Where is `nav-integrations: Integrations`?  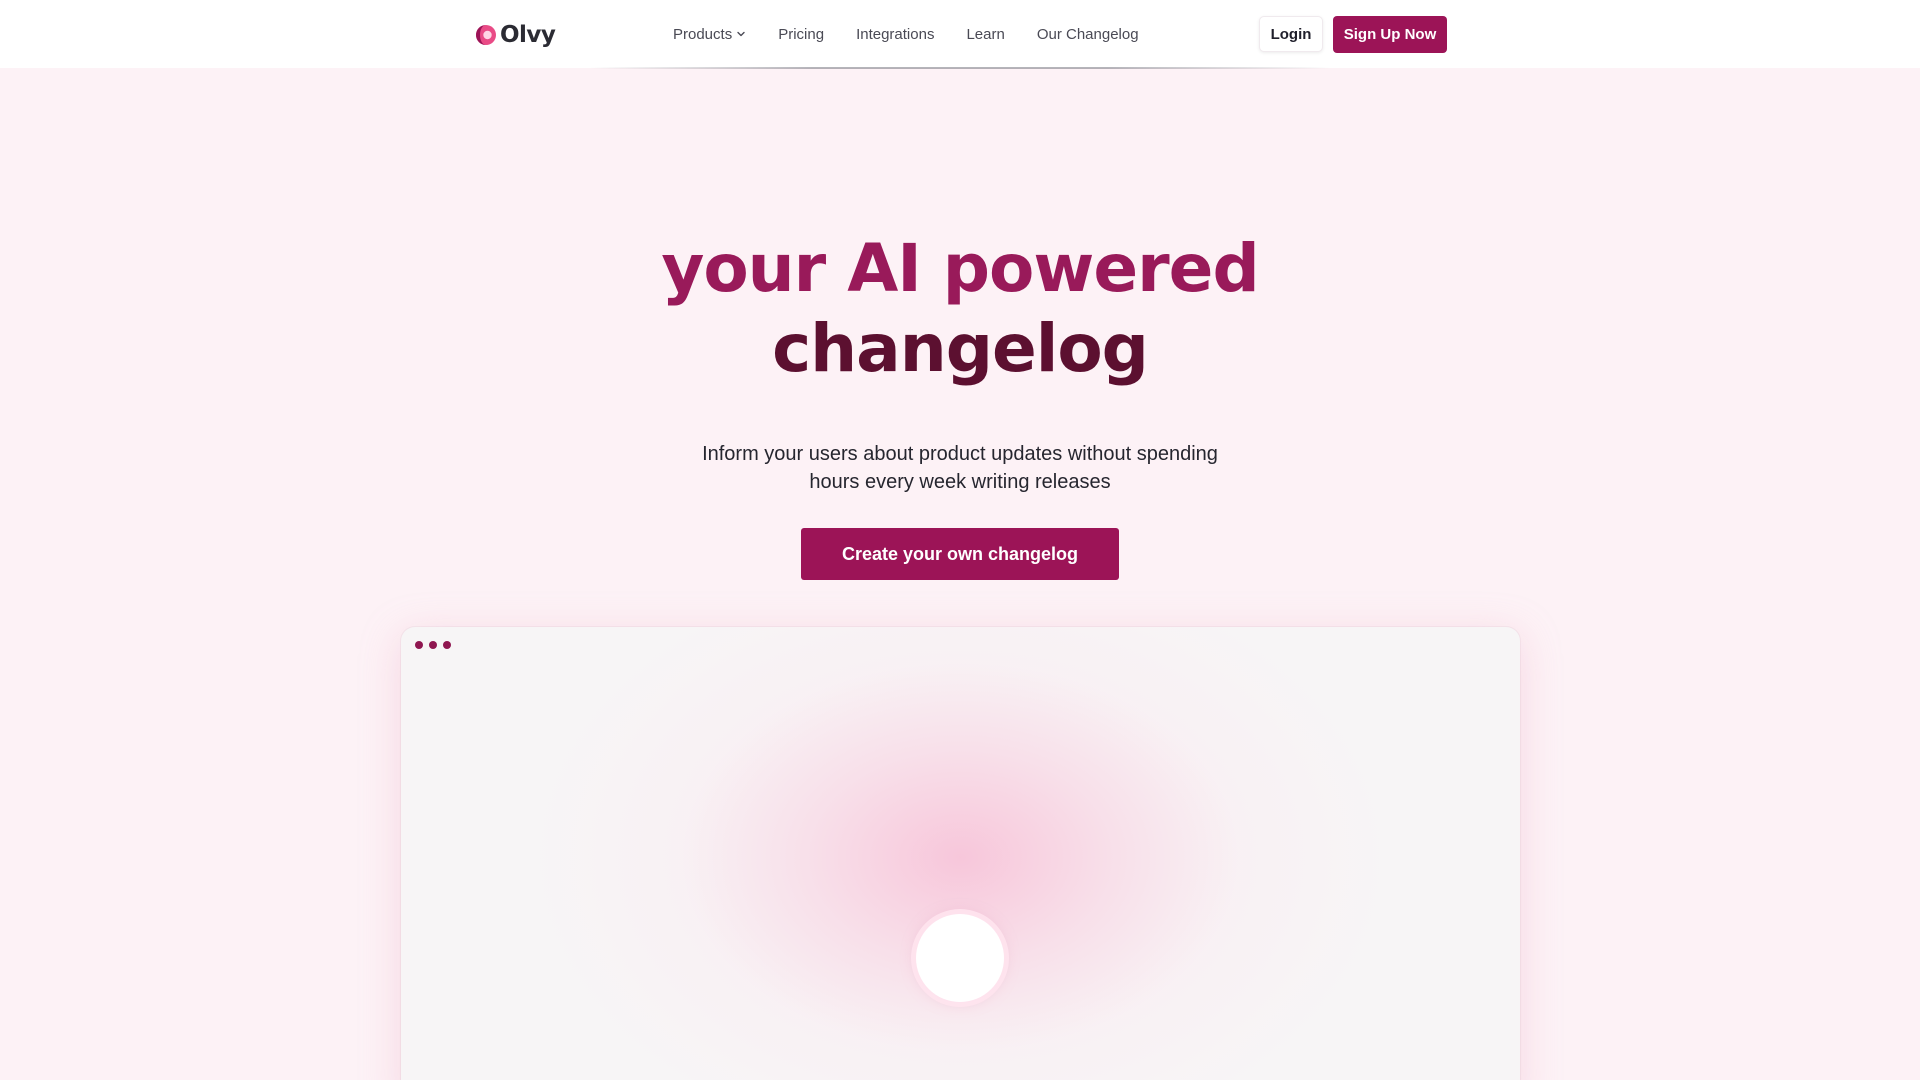
nav-integrations: Integrations is located at coordinates (895, 34).